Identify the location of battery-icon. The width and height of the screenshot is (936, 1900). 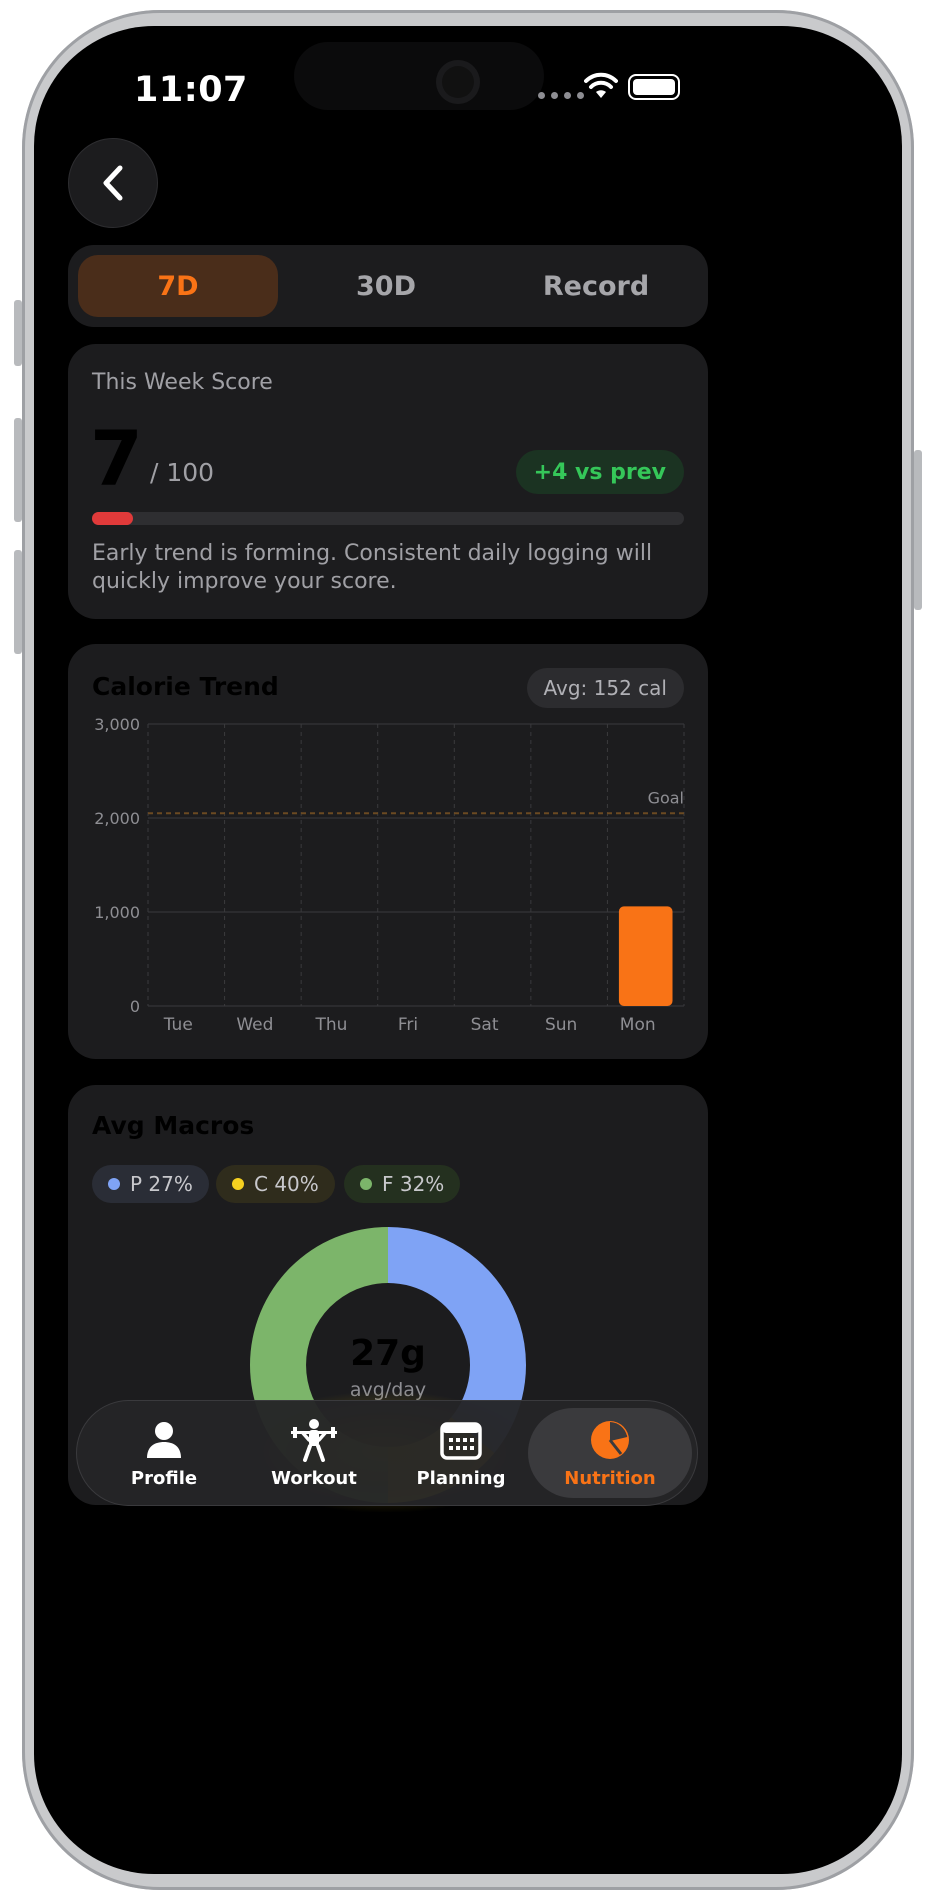
(654, 87).